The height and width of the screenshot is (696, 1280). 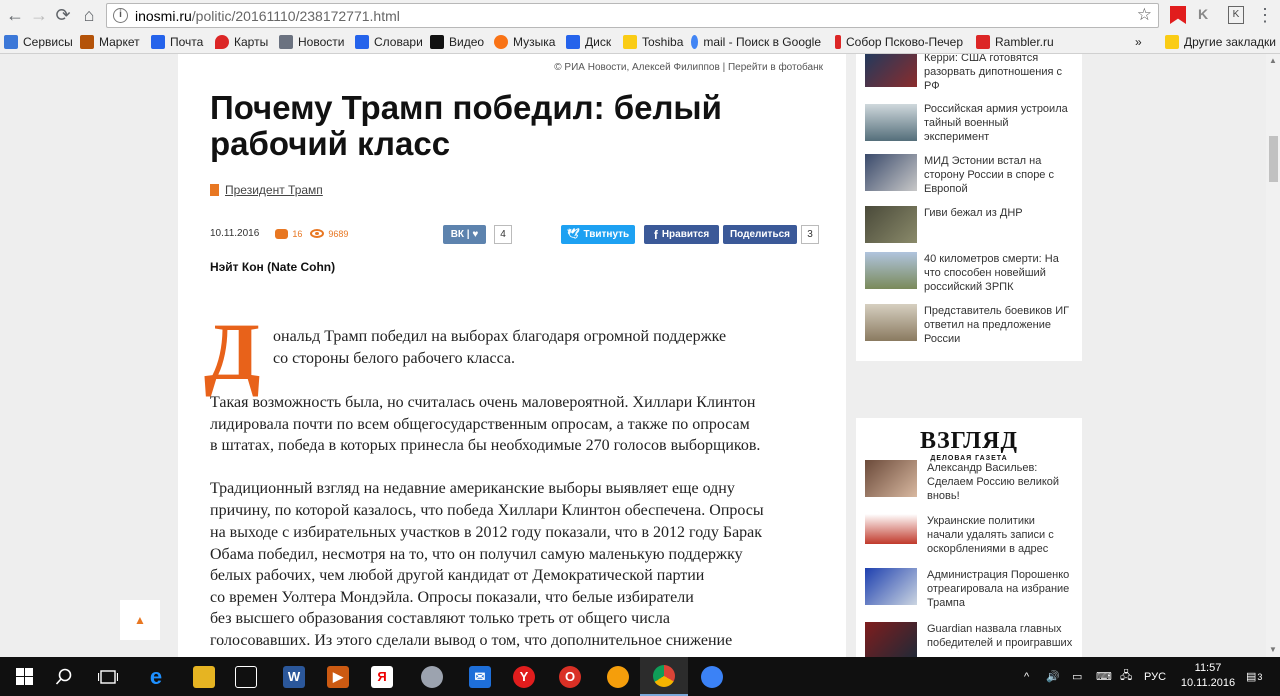 What do you see at coordinates (1138, 42) in the screenshot?
I see `bookmarks-more-button: »` at bounding box center [1138, 42].